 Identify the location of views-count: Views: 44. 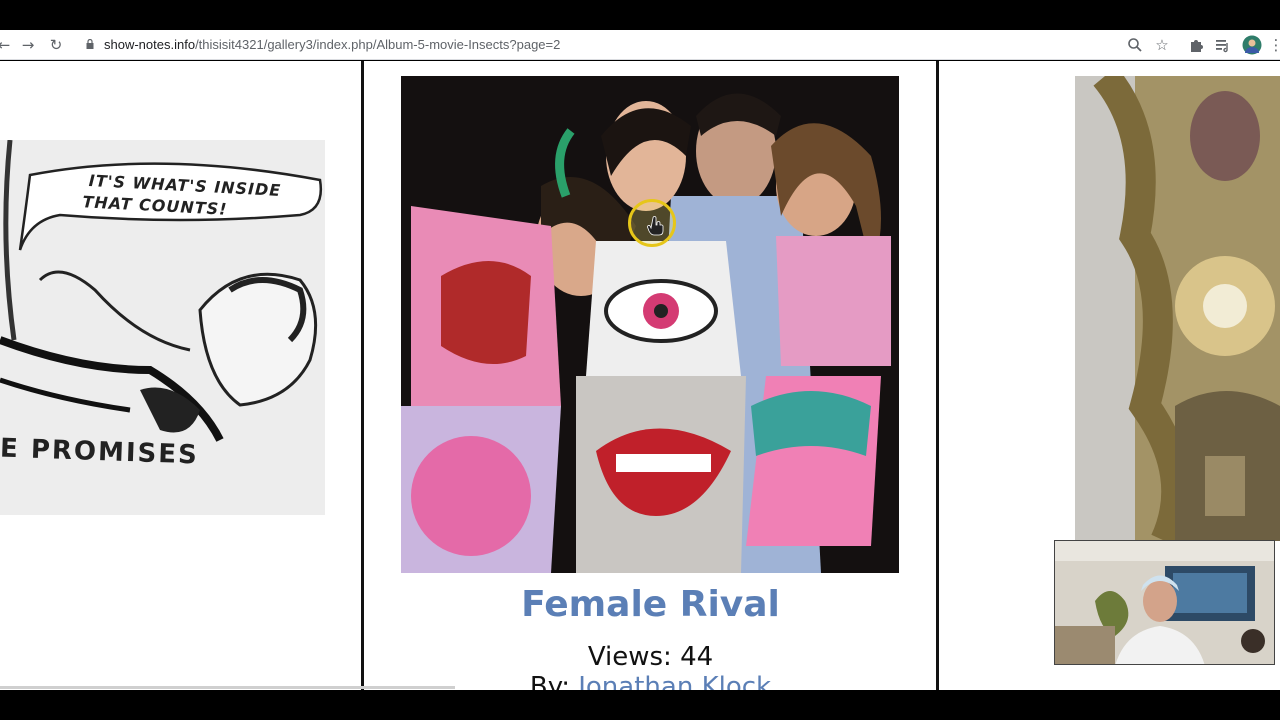
(650, 657).